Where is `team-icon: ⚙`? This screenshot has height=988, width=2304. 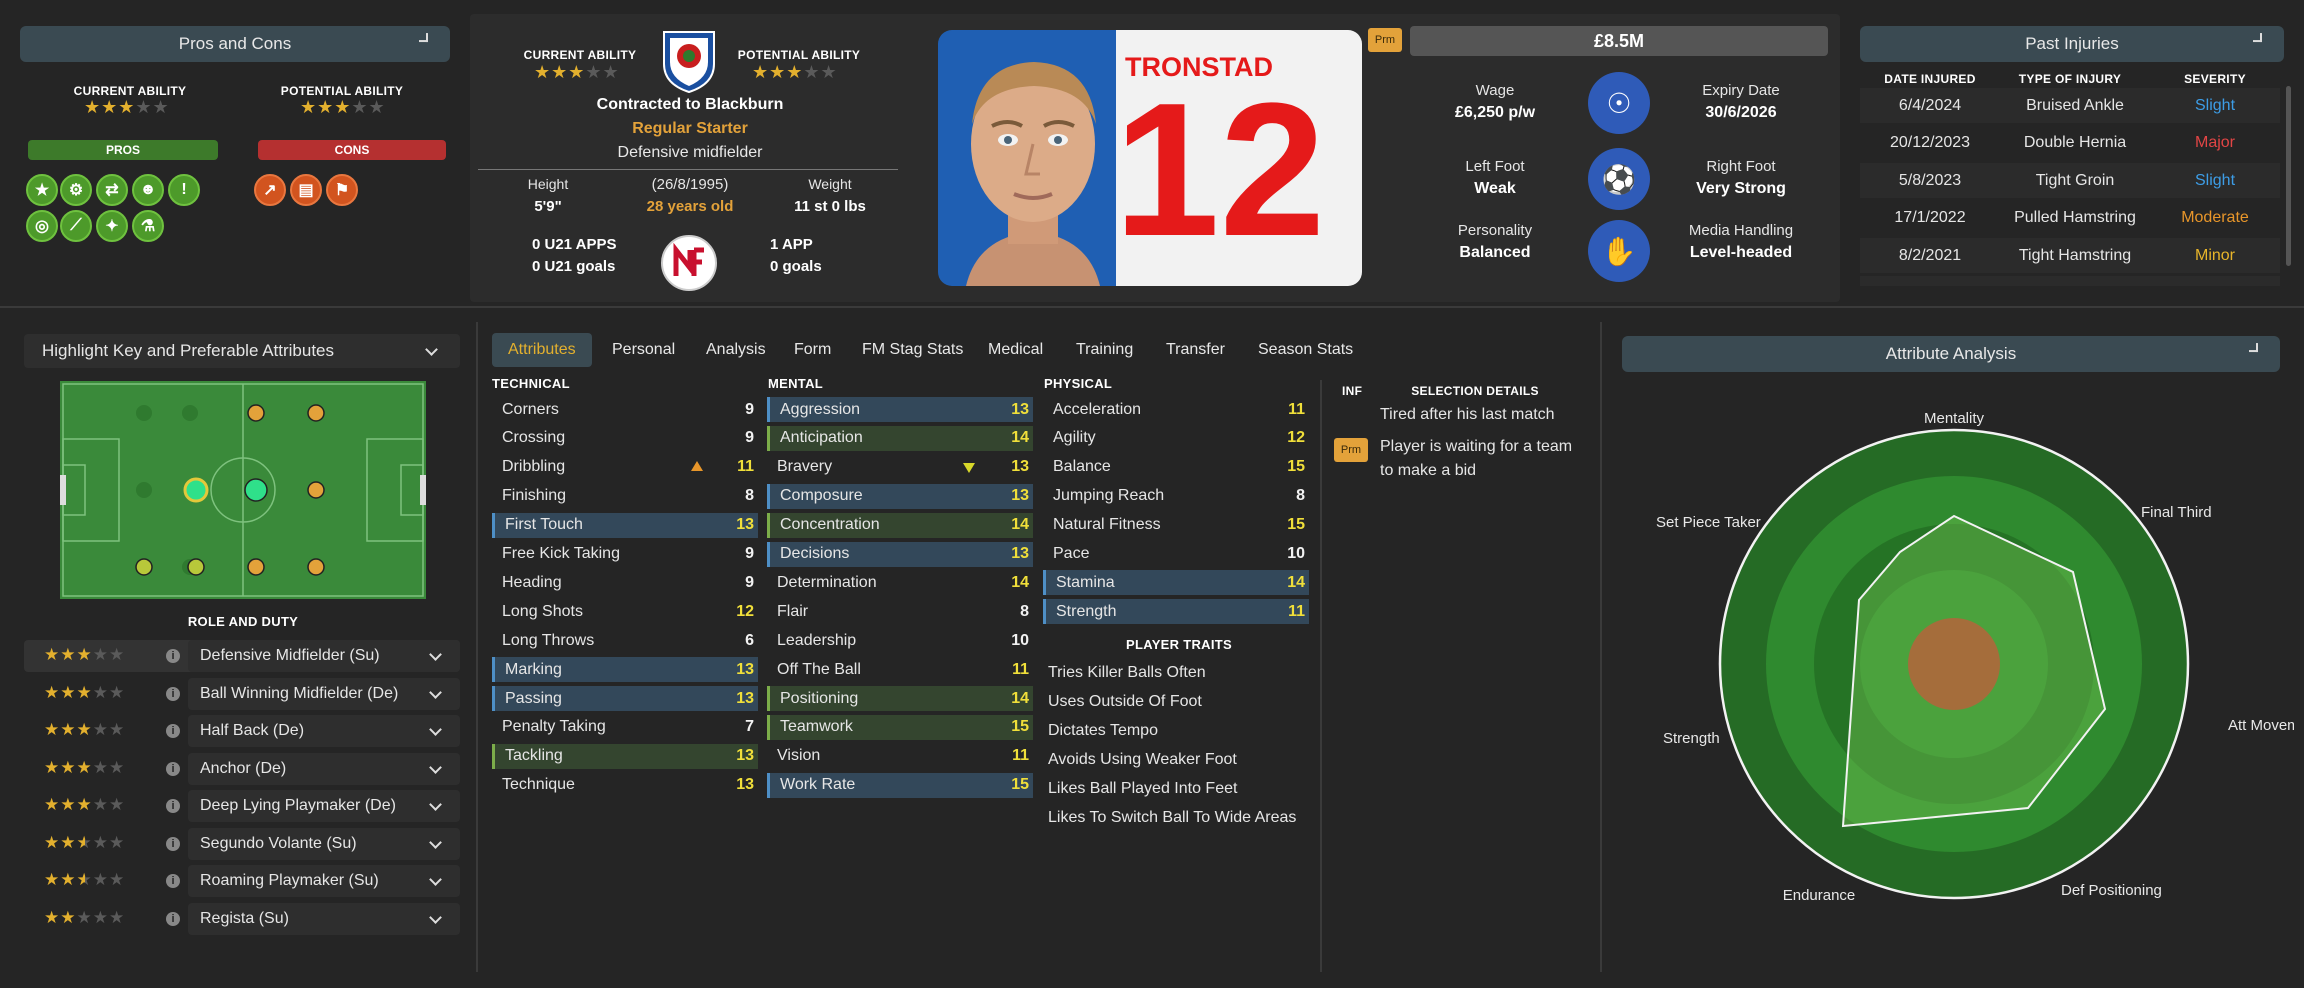 team-icon: ⚙ is located at coordinates (76, 190).